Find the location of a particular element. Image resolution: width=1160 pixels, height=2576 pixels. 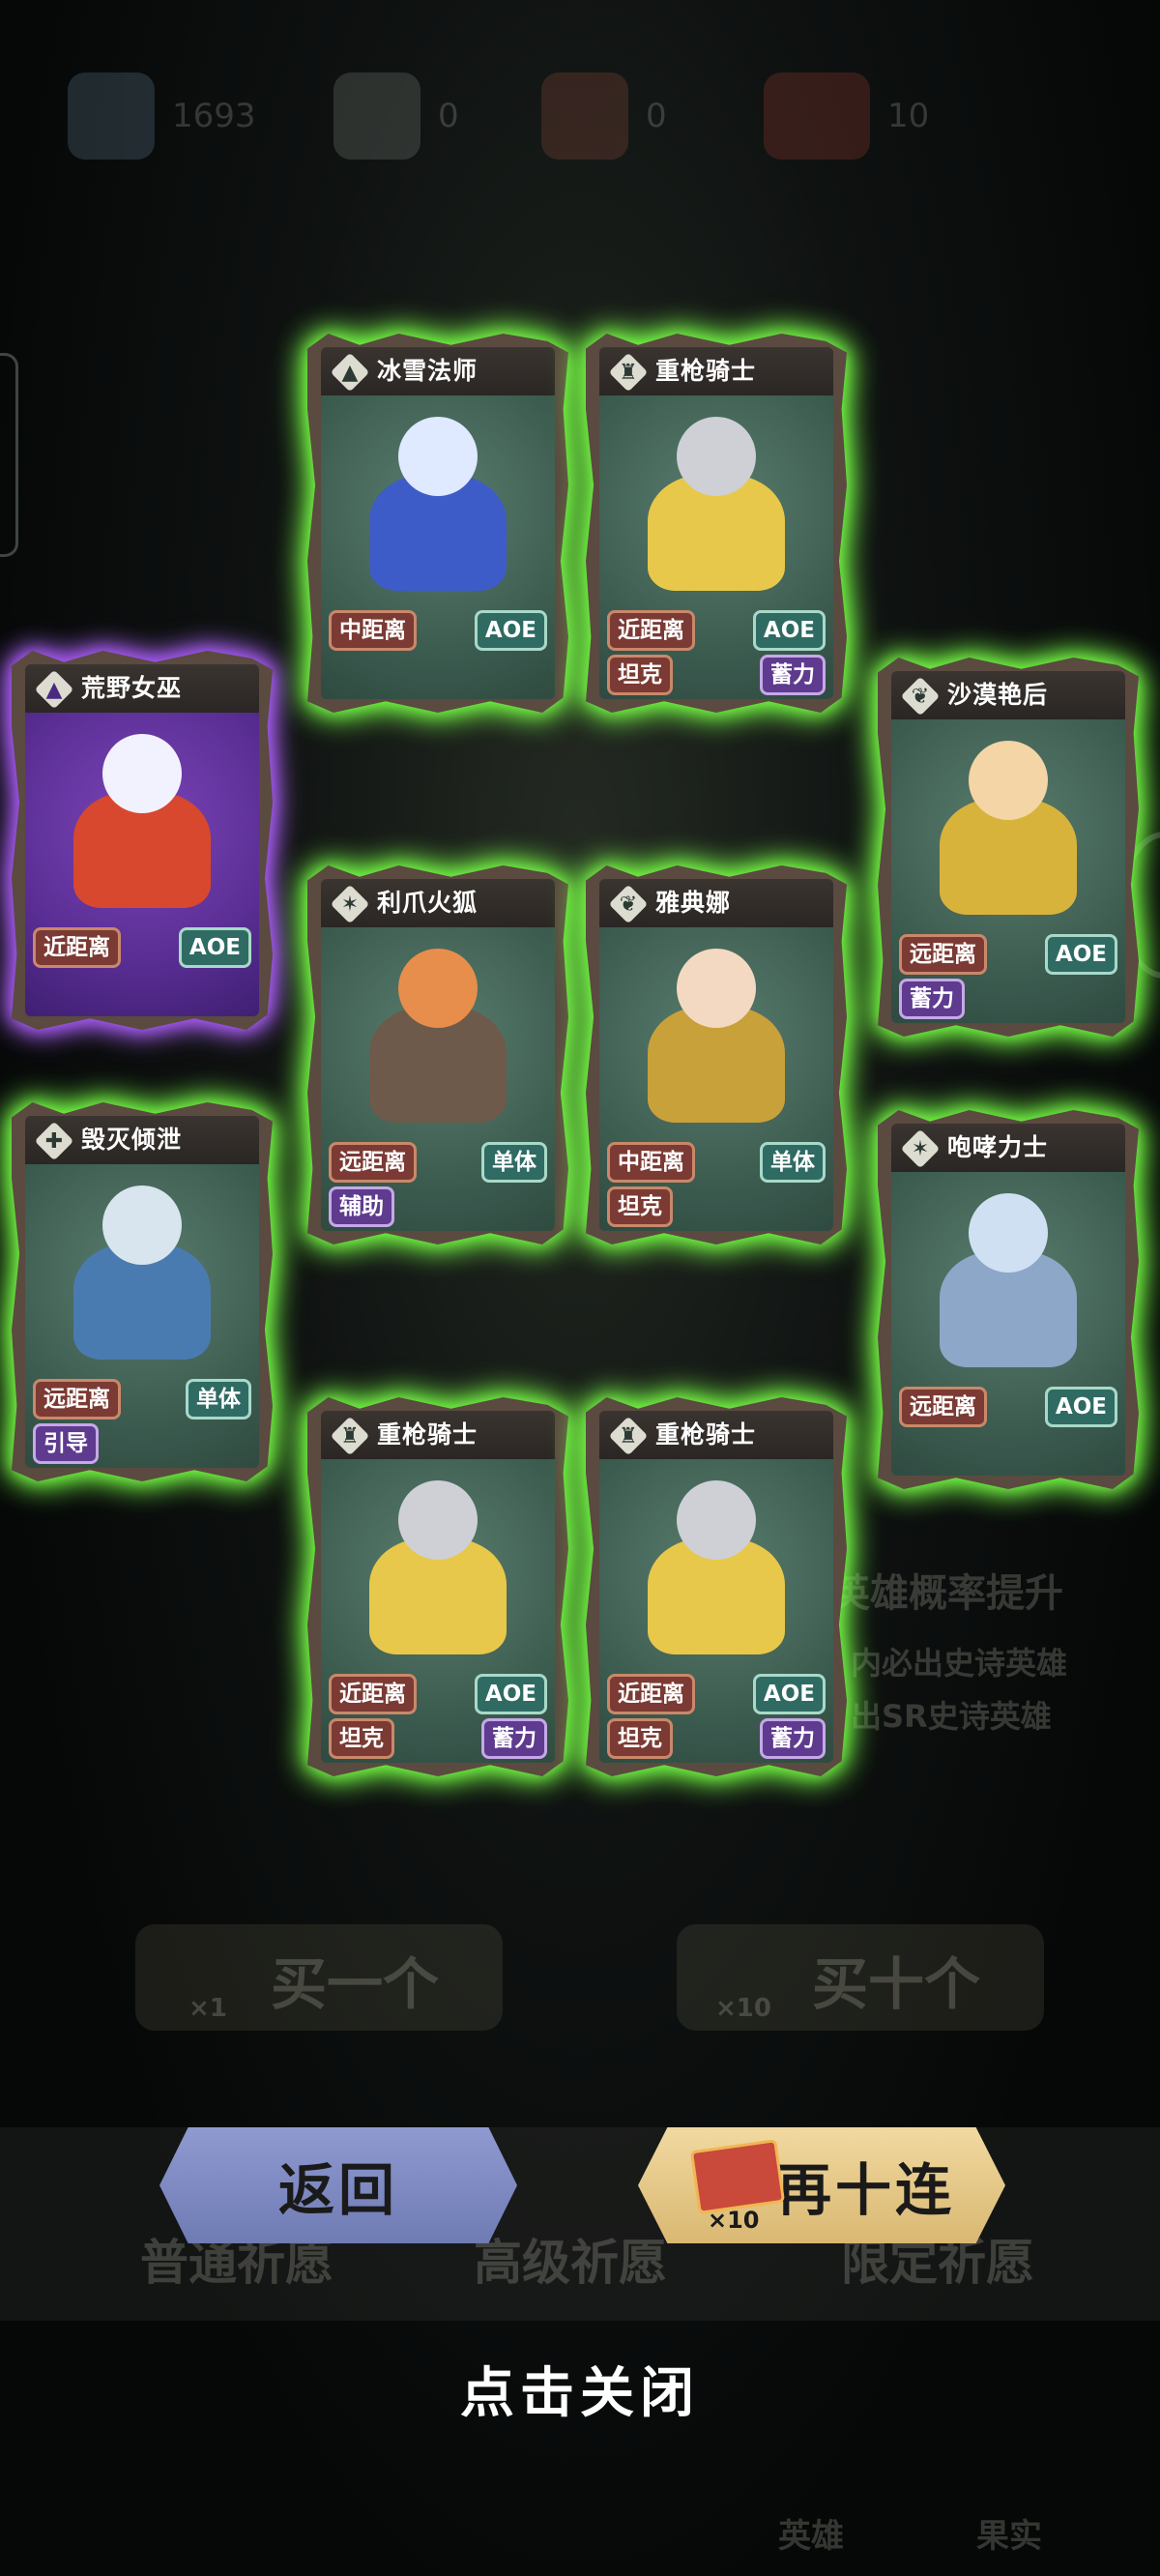

card-body: ❦ 沙漠艳后 远距离 AOE 蓄力 is located at coordinates (1008, 847).